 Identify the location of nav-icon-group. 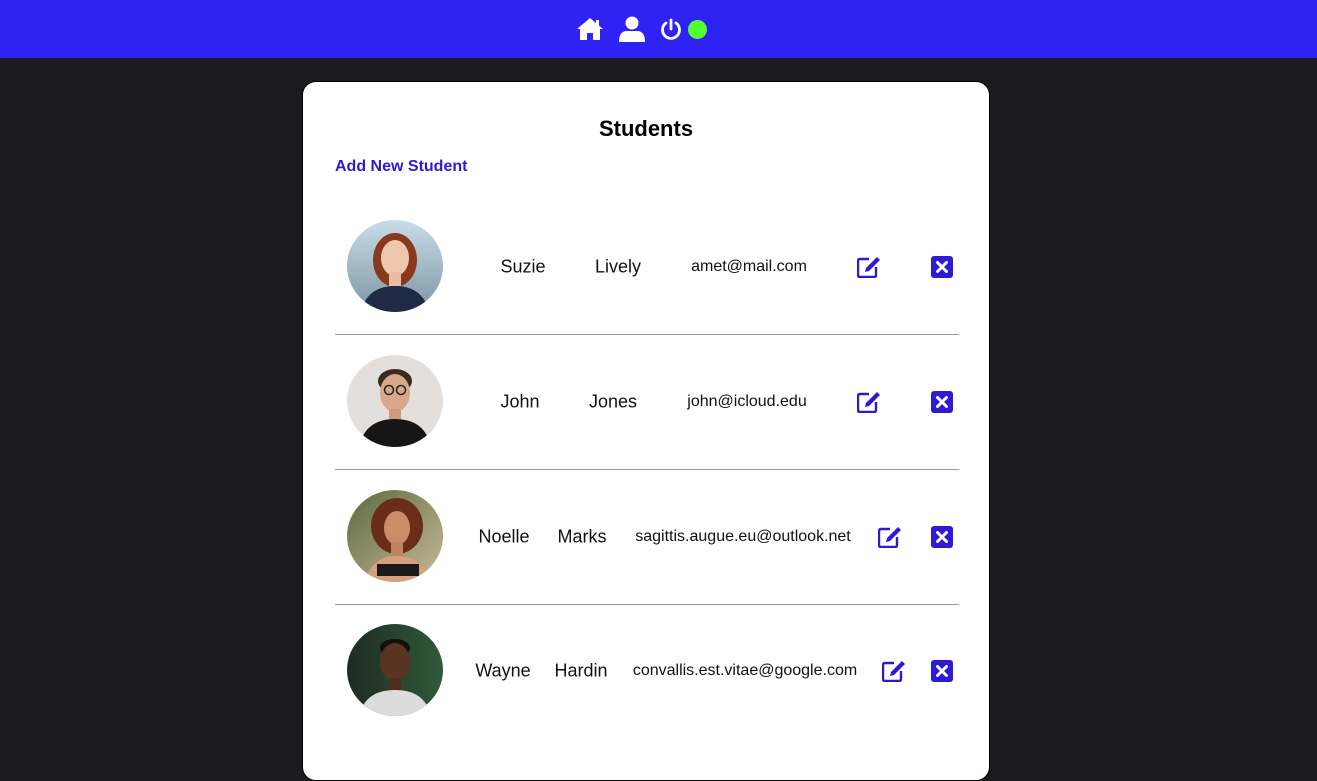
(641, 29).